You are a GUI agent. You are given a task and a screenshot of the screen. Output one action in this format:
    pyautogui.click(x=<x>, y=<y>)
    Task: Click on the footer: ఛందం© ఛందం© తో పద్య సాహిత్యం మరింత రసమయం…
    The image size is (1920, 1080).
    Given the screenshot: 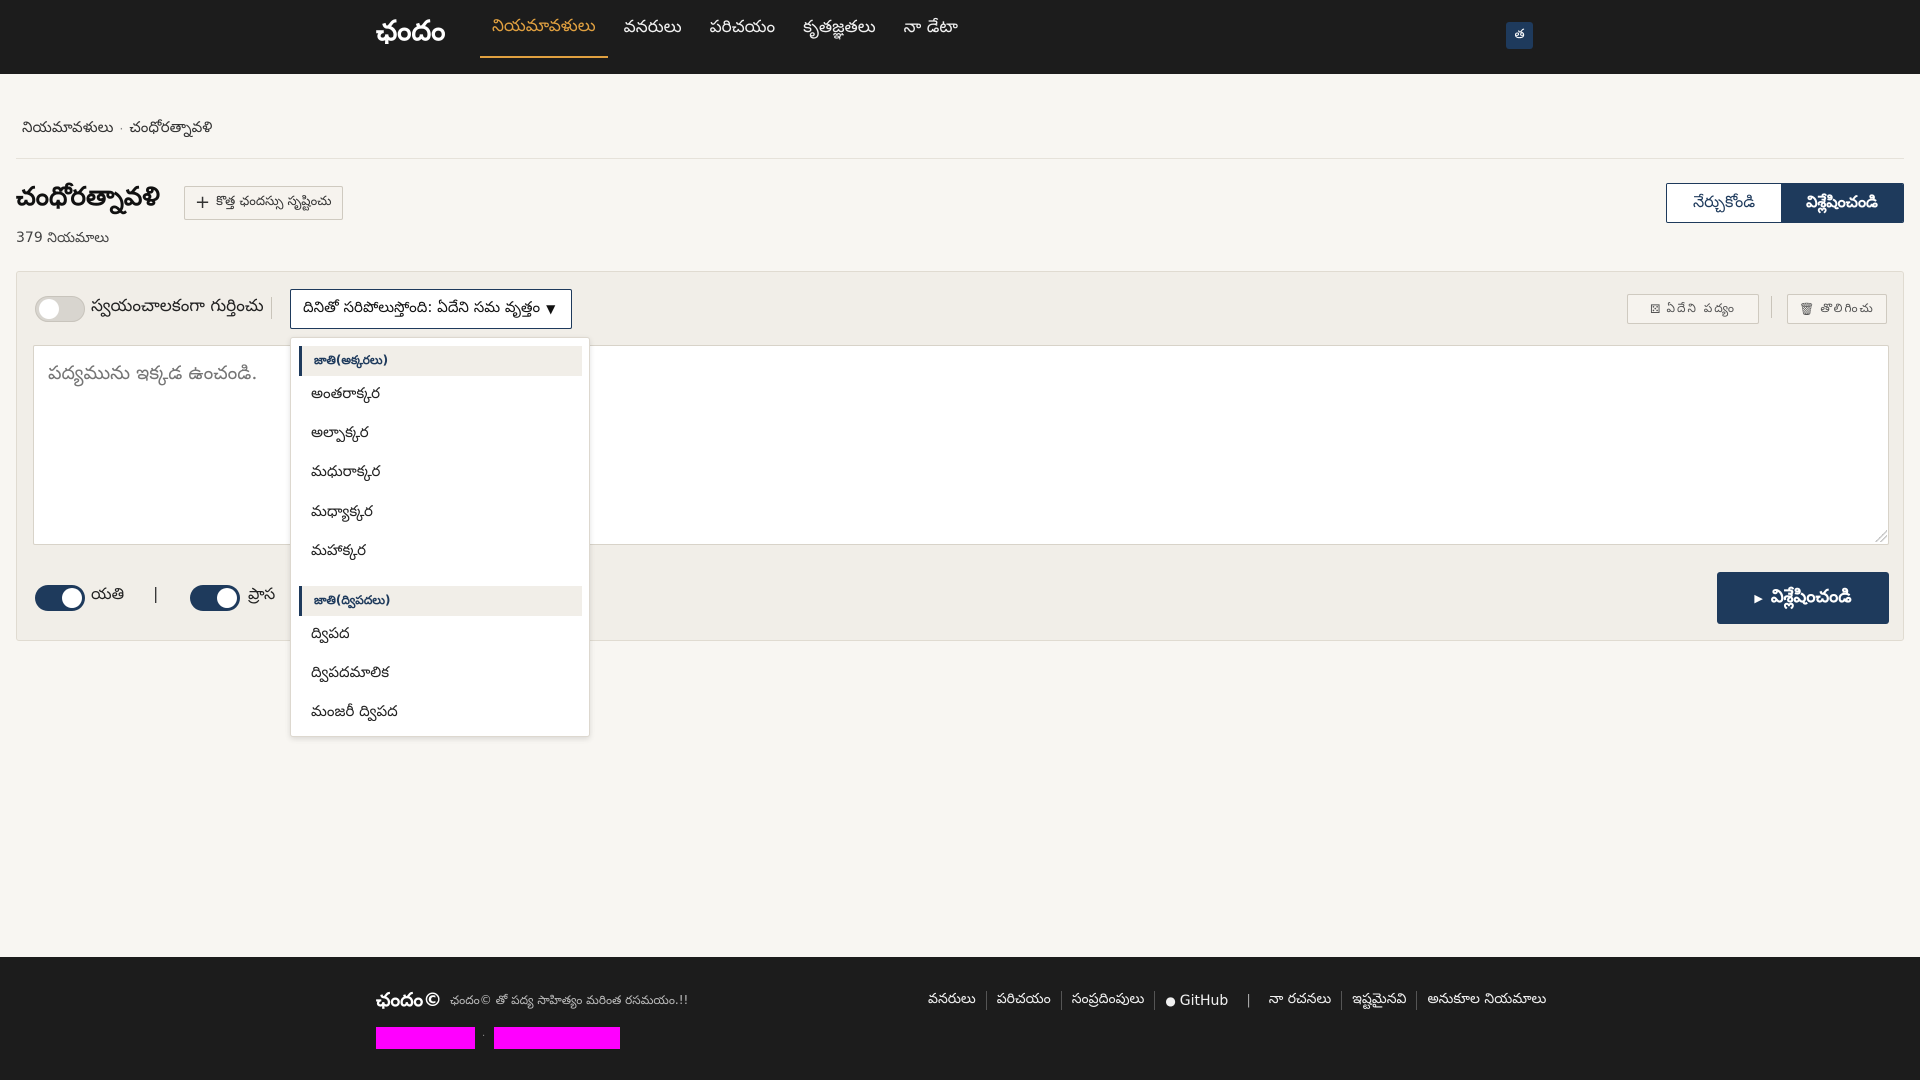 What is the action you would take?
    pyautogui.click(x=960, y=1018)
    